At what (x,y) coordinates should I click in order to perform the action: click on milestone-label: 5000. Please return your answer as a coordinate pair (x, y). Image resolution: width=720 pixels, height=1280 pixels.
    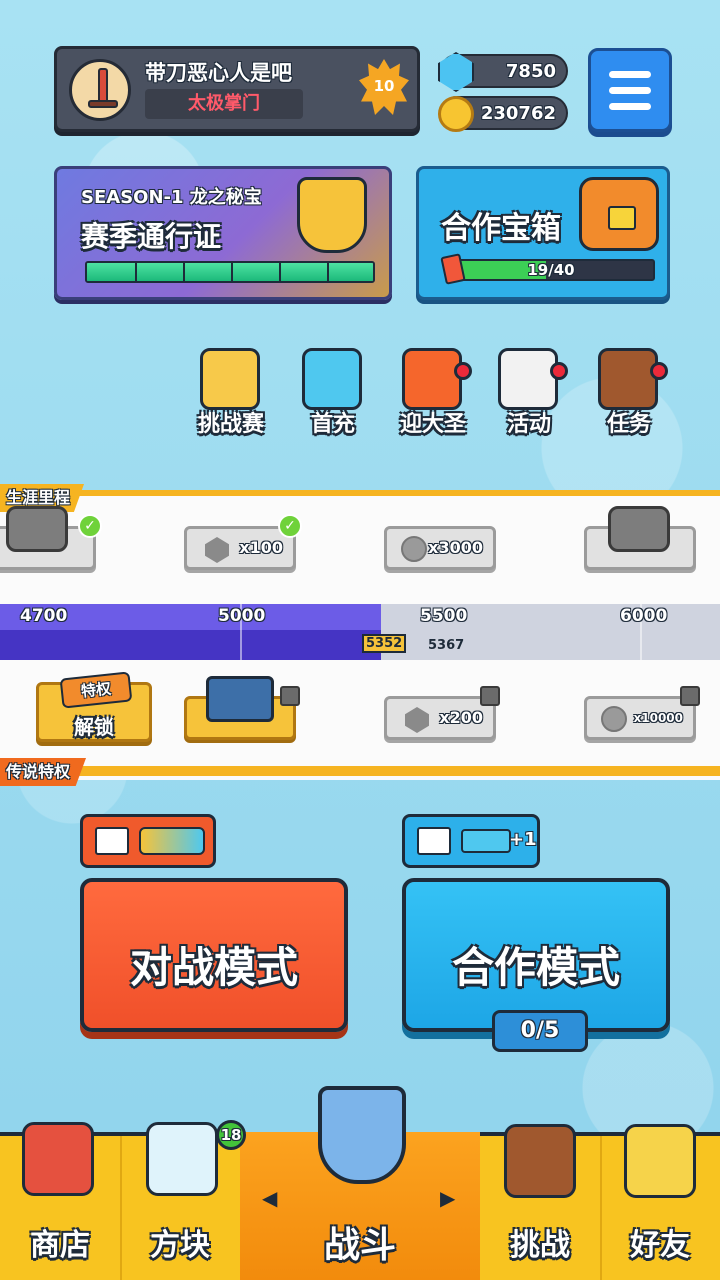
    Looking at the image, I should click on (242, 616).